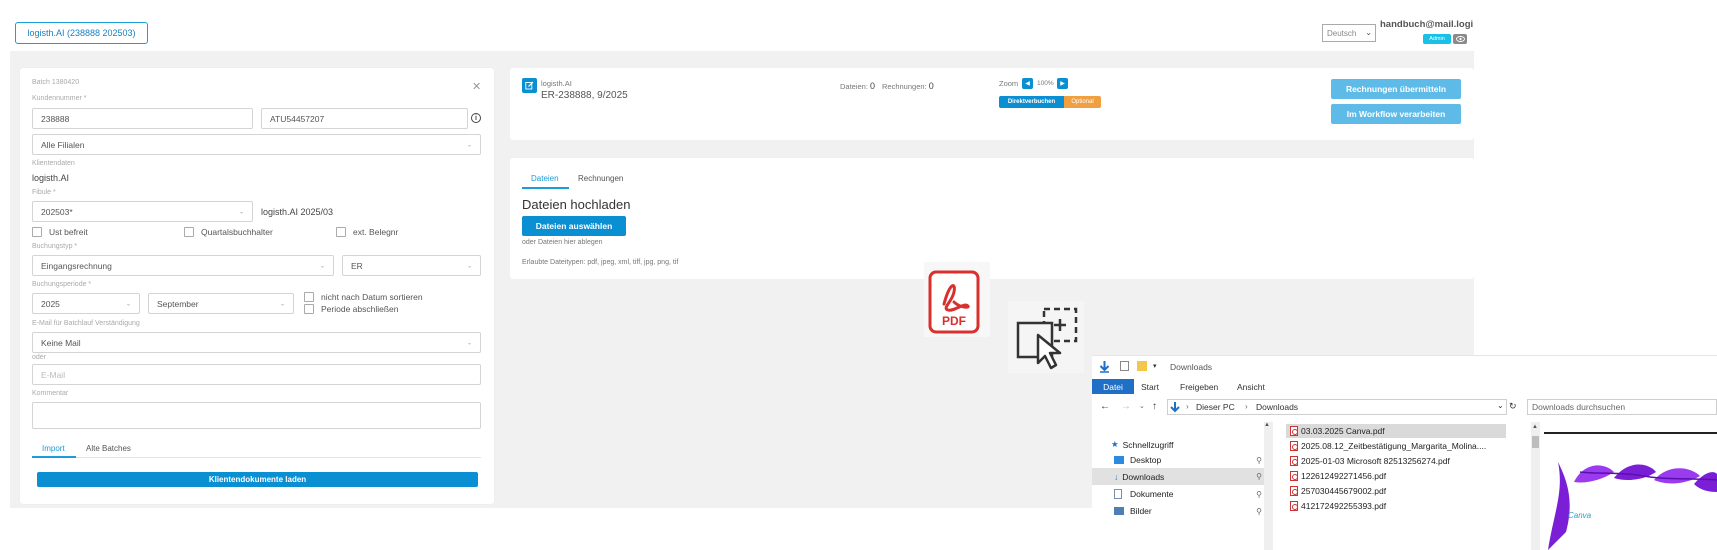 This screenshot has height=550, width=1717. I want to click on checkbox-label: nicht nach Datum sortieren, so click(372, 297).